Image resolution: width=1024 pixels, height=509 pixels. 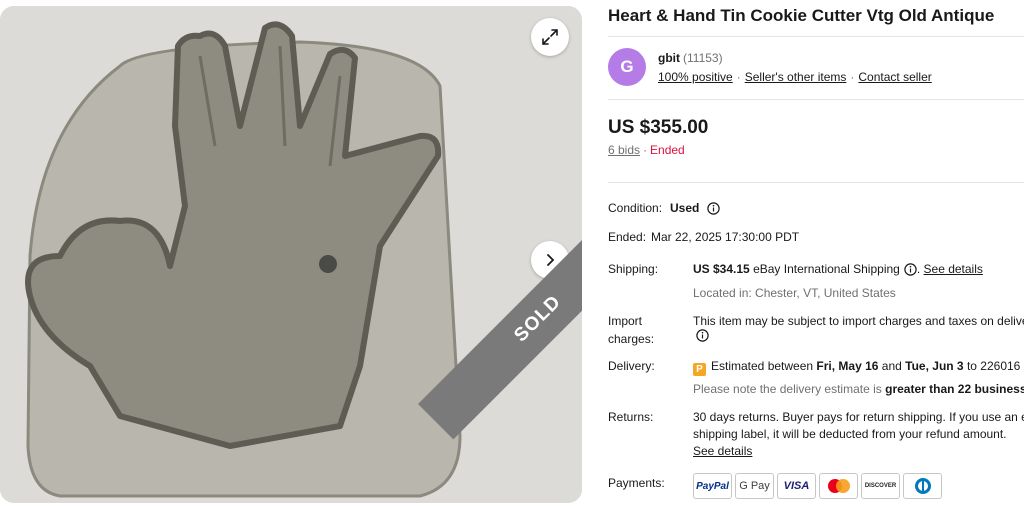 What do you see at coordinates (635, 208) in the screenshot?
I see `condition-label: Condition:` at bounding box center [635, 208].